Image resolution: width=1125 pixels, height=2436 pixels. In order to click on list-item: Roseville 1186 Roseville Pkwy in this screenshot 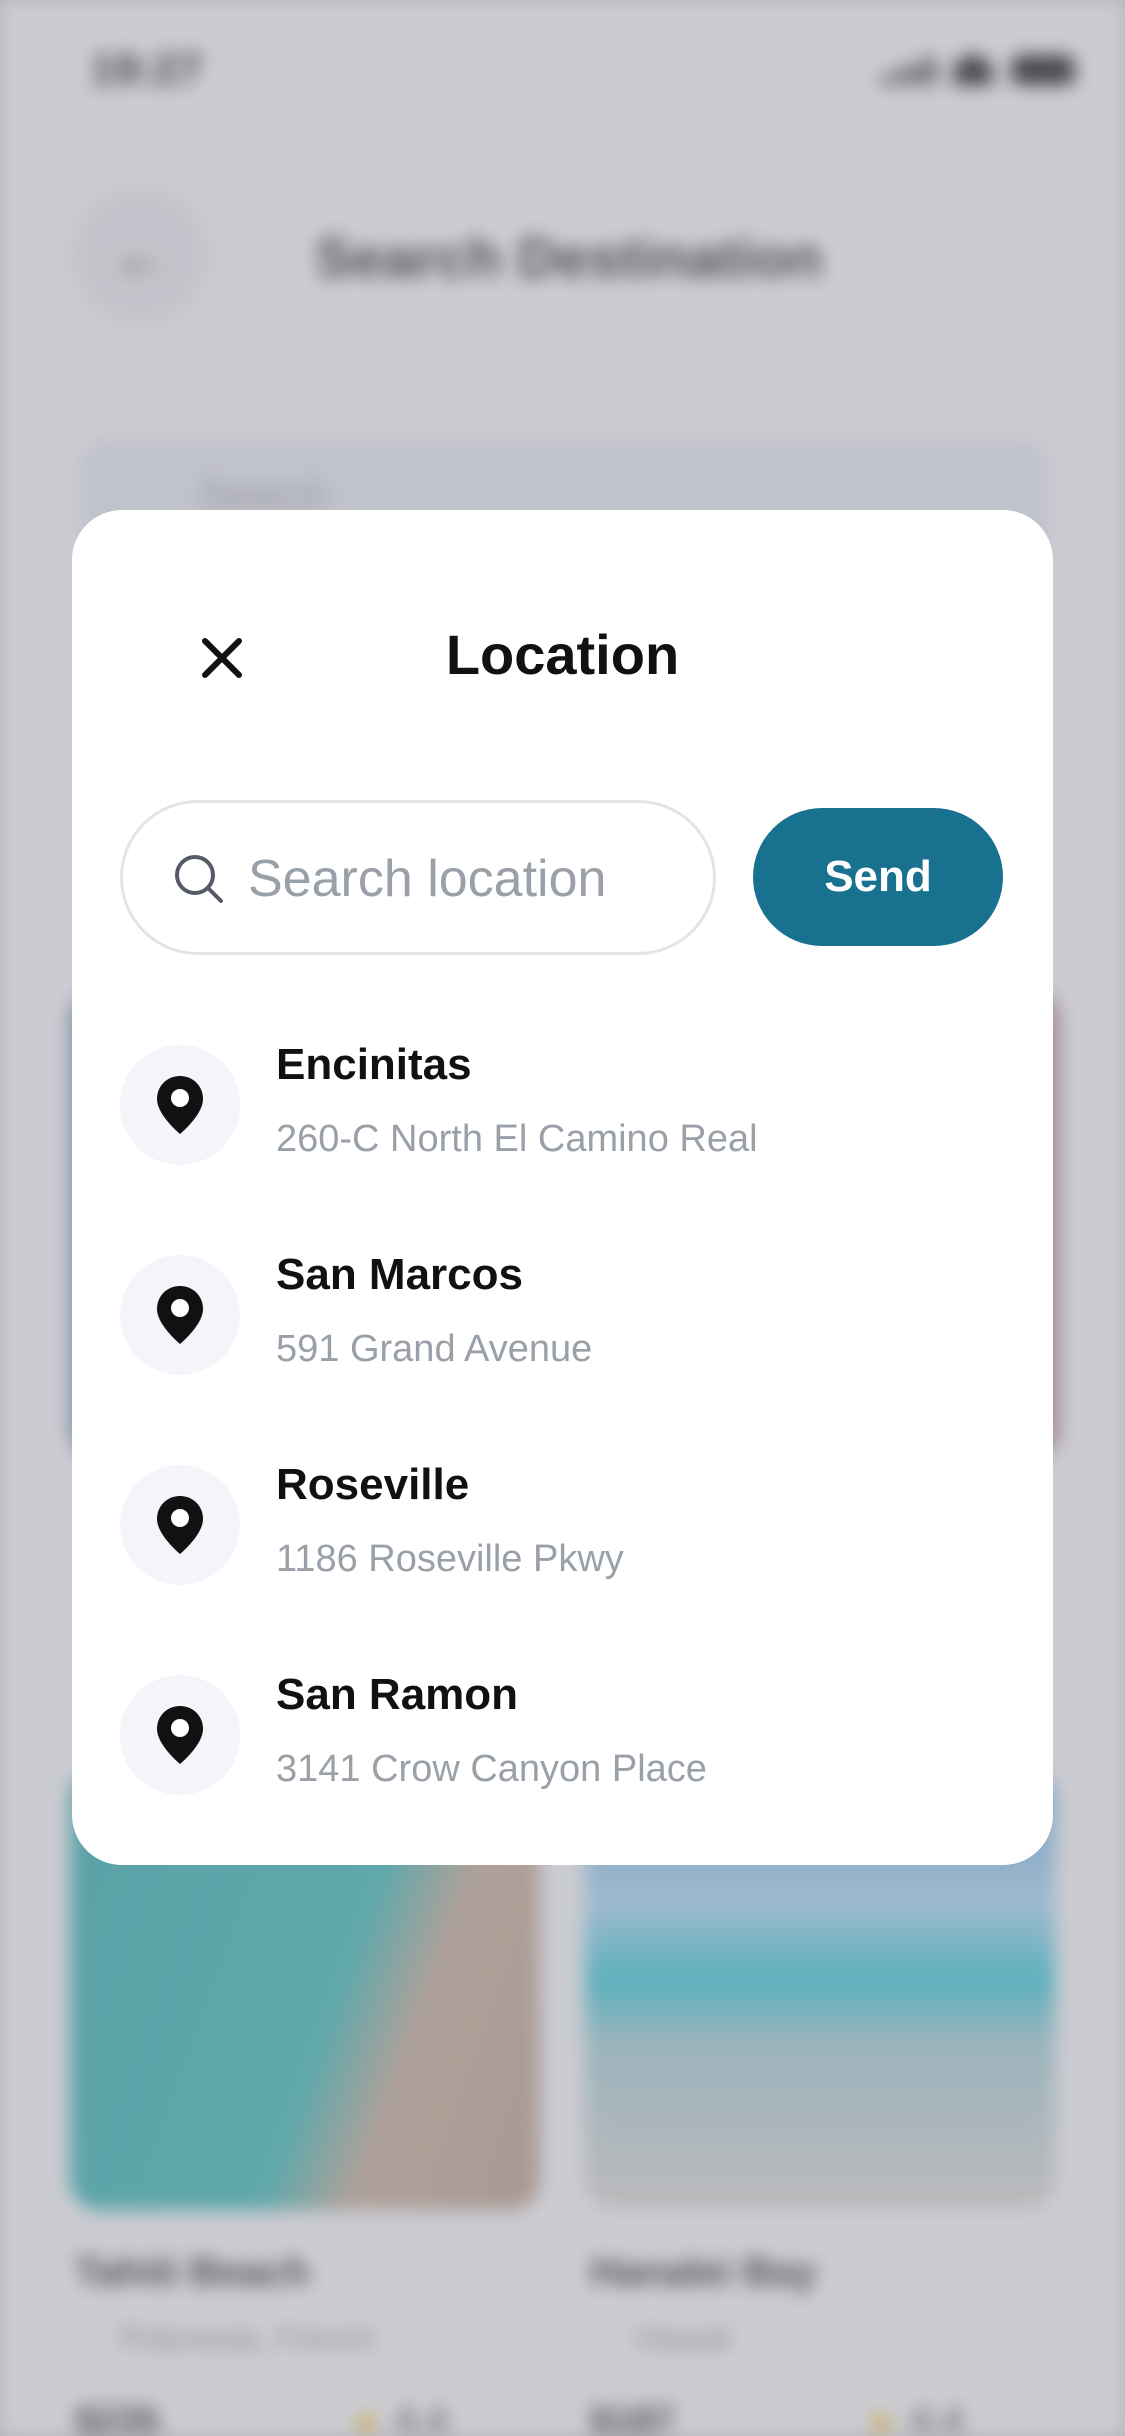, I will do `click(570, 1525)`.